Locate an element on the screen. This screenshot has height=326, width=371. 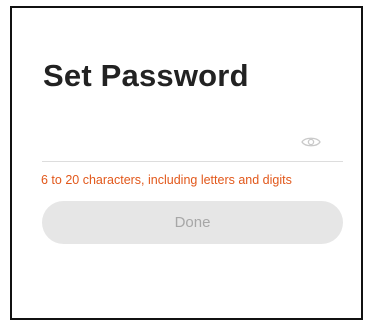
eye-icon is located at coordinates (311, 142).